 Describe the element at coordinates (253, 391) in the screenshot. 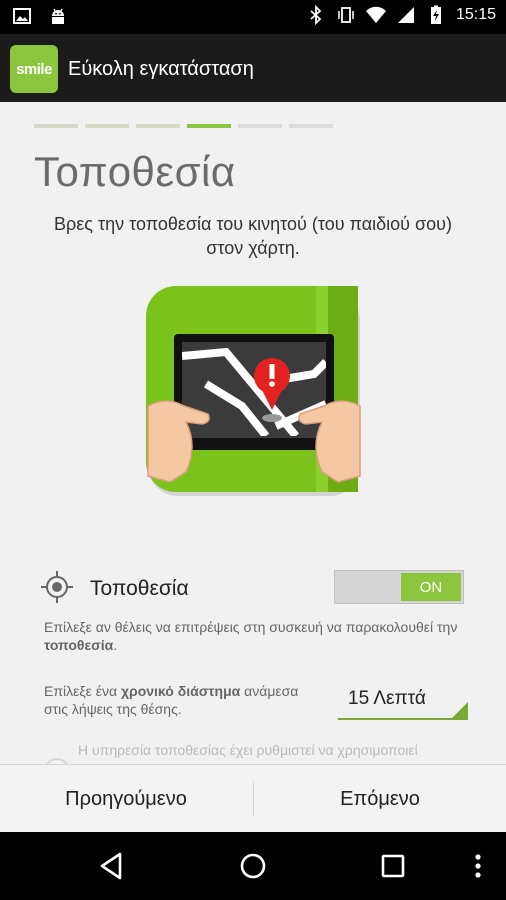

I see `tablet-map-illustration` at that location.